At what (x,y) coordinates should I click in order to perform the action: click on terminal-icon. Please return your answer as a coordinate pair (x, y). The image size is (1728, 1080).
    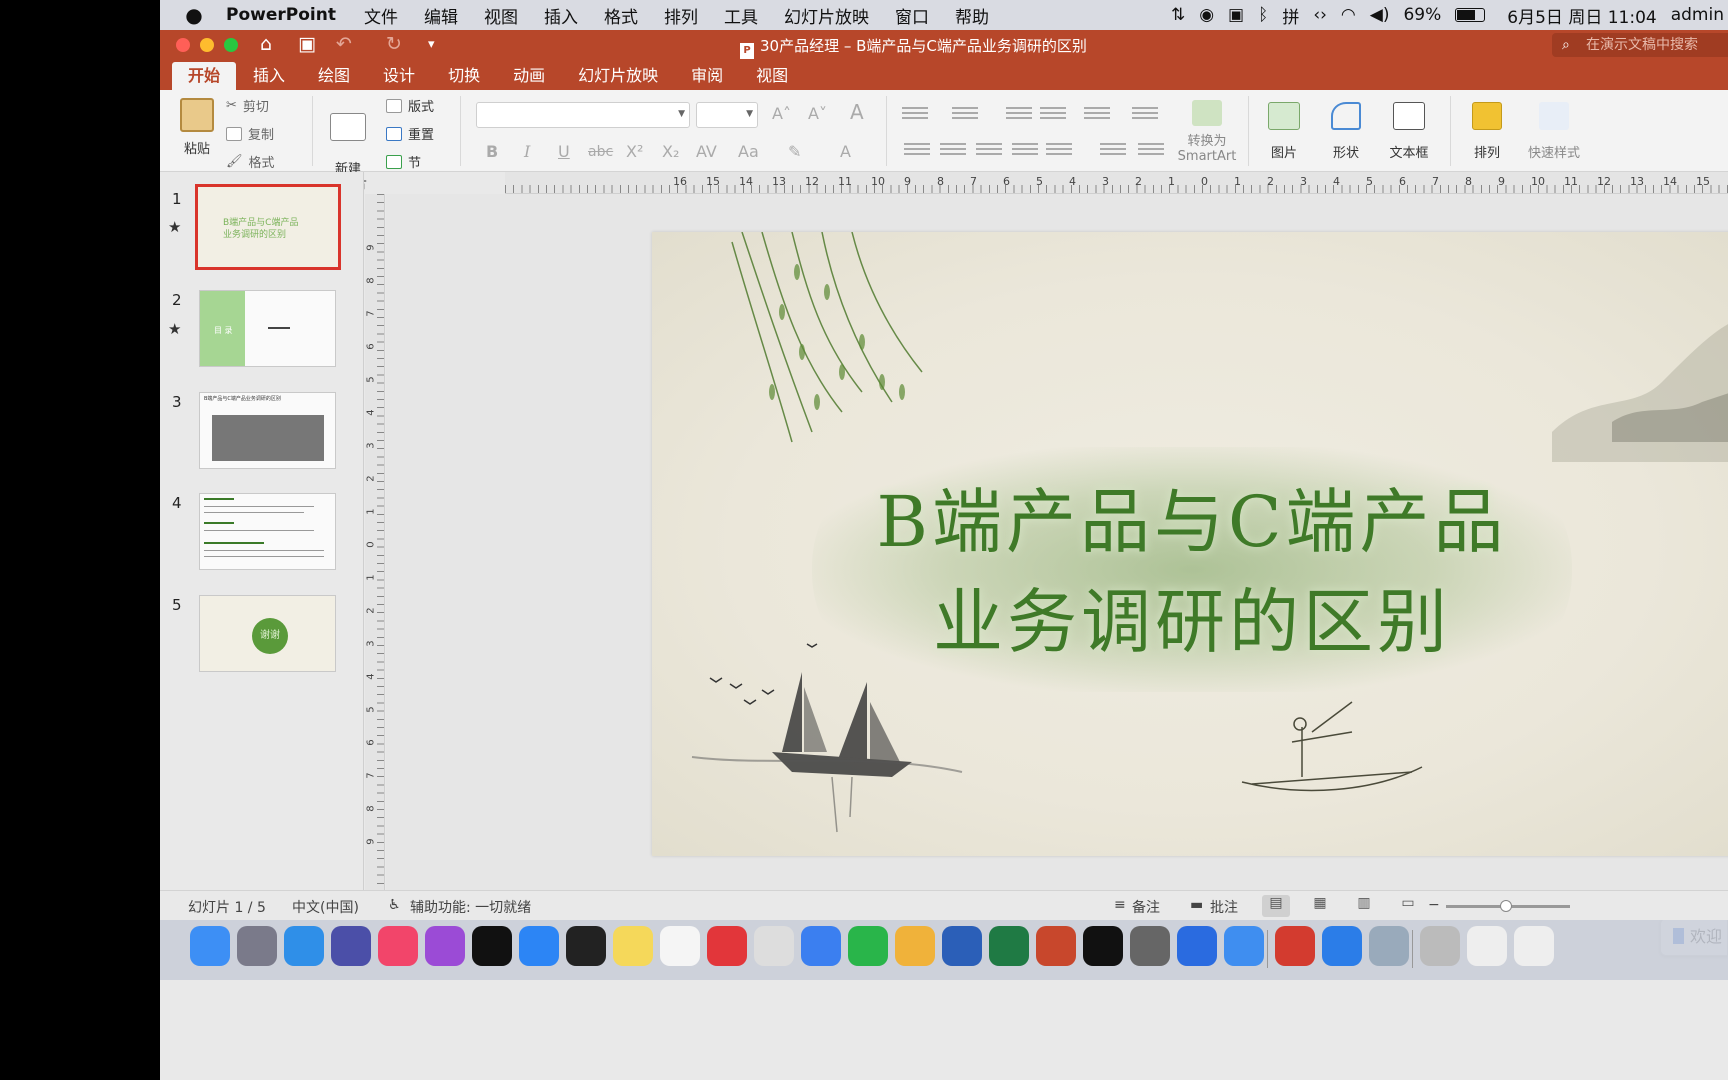
    Looking at the image, I should click on (586, 946).